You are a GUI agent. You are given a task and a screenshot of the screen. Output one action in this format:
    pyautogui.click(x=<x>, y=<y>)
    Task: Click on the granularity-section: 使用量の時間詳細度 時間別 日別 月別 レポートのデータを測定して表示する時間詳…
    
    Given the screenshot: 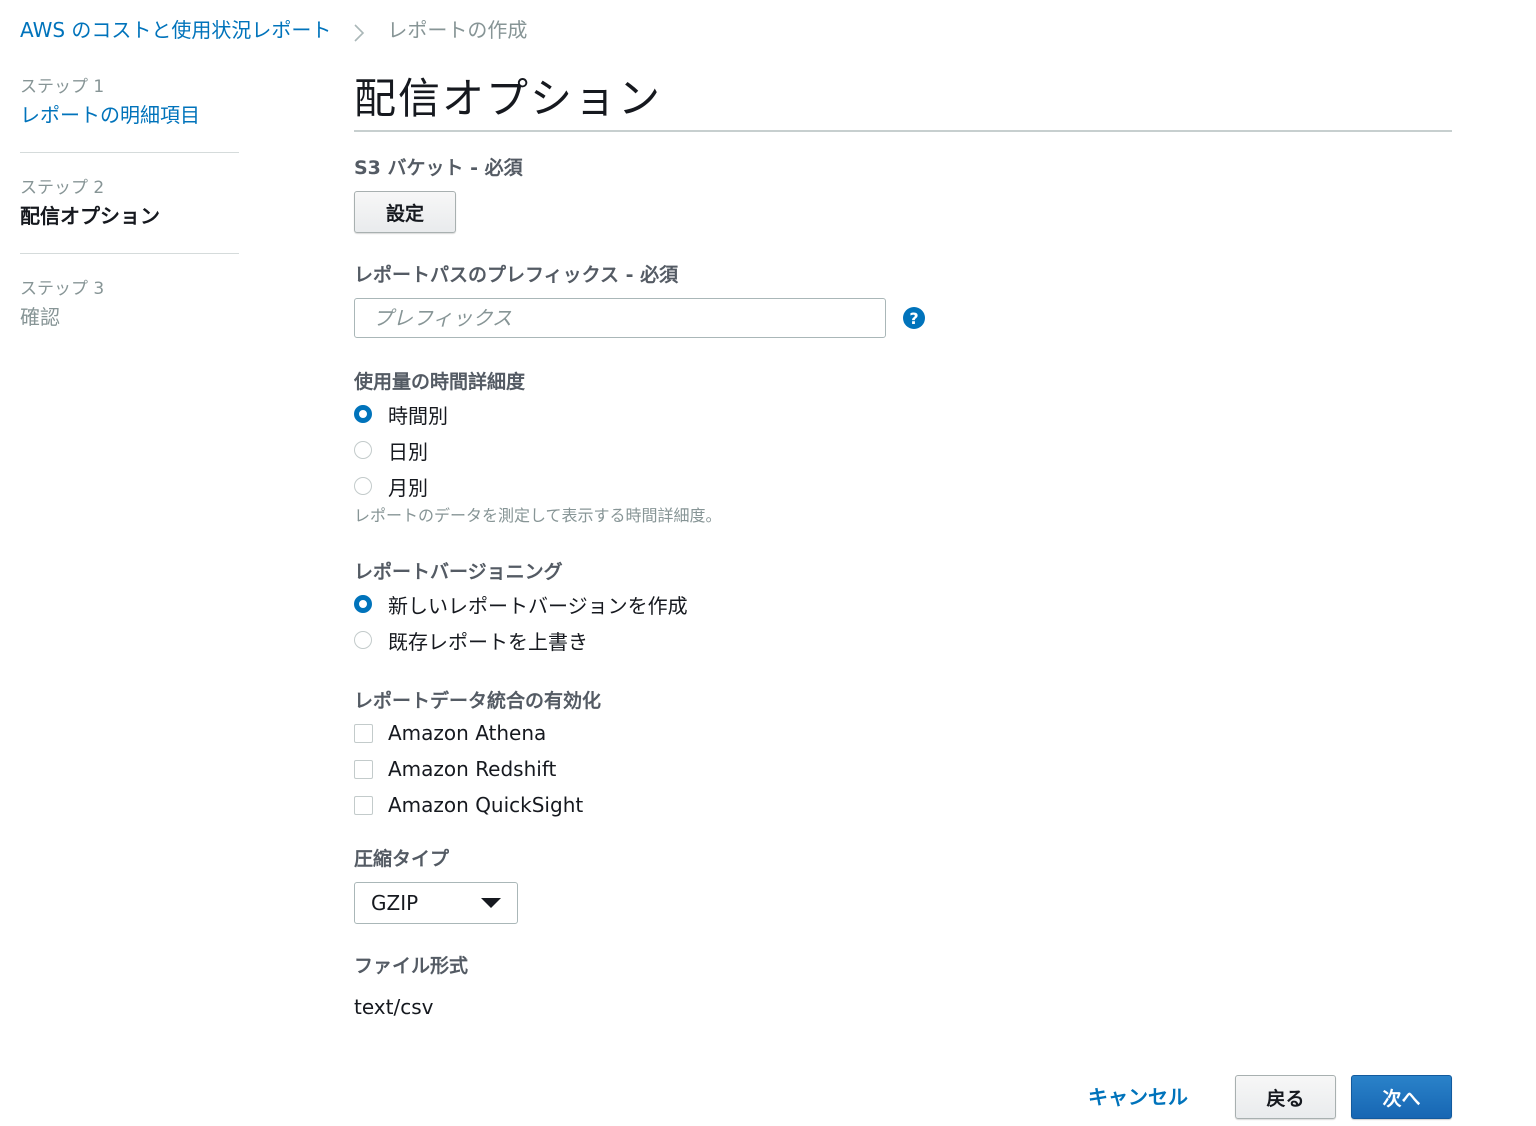 What is the action you would take?
    pyautogui.click(x=903, y=448)
    